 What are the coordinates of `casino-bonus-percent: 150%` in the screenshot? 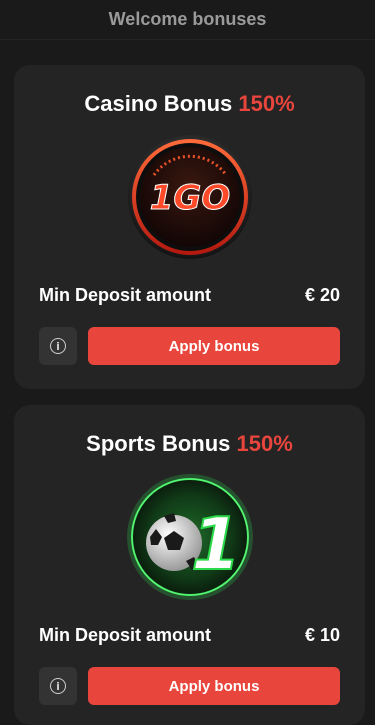 It's located at (266, 103).